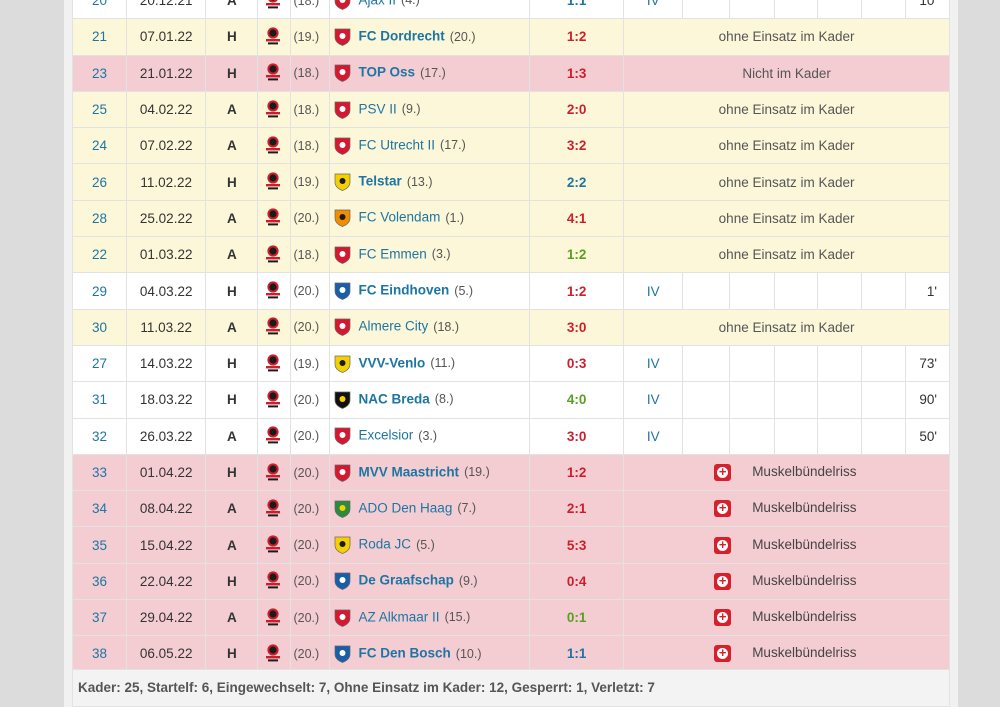 This screenshot has width=1000, height=707. Describe the element at coordinates (392, 362) in the screenshot. I see `opponent-link: VVV-Venlo` at that location.